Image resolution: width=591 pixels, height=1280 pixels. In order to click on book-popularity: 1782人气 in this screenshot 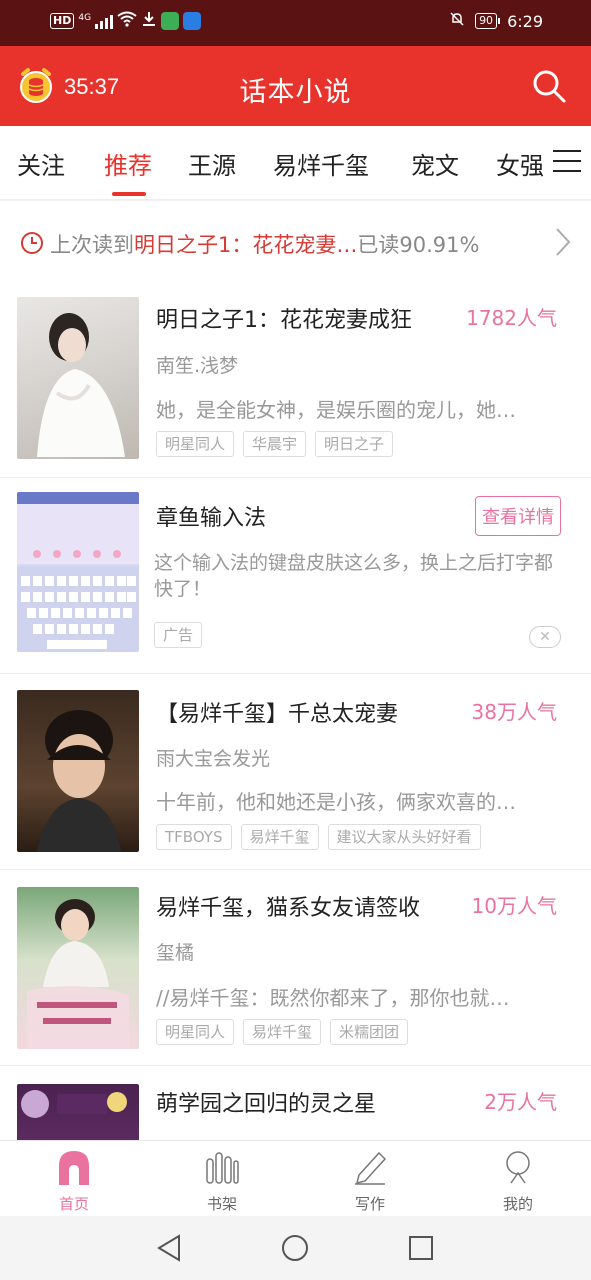, I will do `click(511, 318)`.